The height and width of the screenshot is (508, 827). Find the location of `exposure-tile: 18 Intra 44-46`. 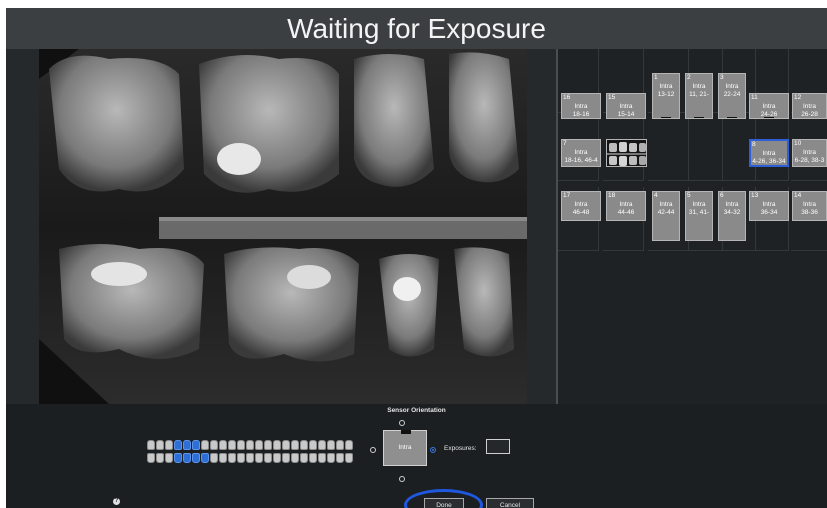

exposure-tile: 18 Intra 44-46 is located at coordinates (626, 206).